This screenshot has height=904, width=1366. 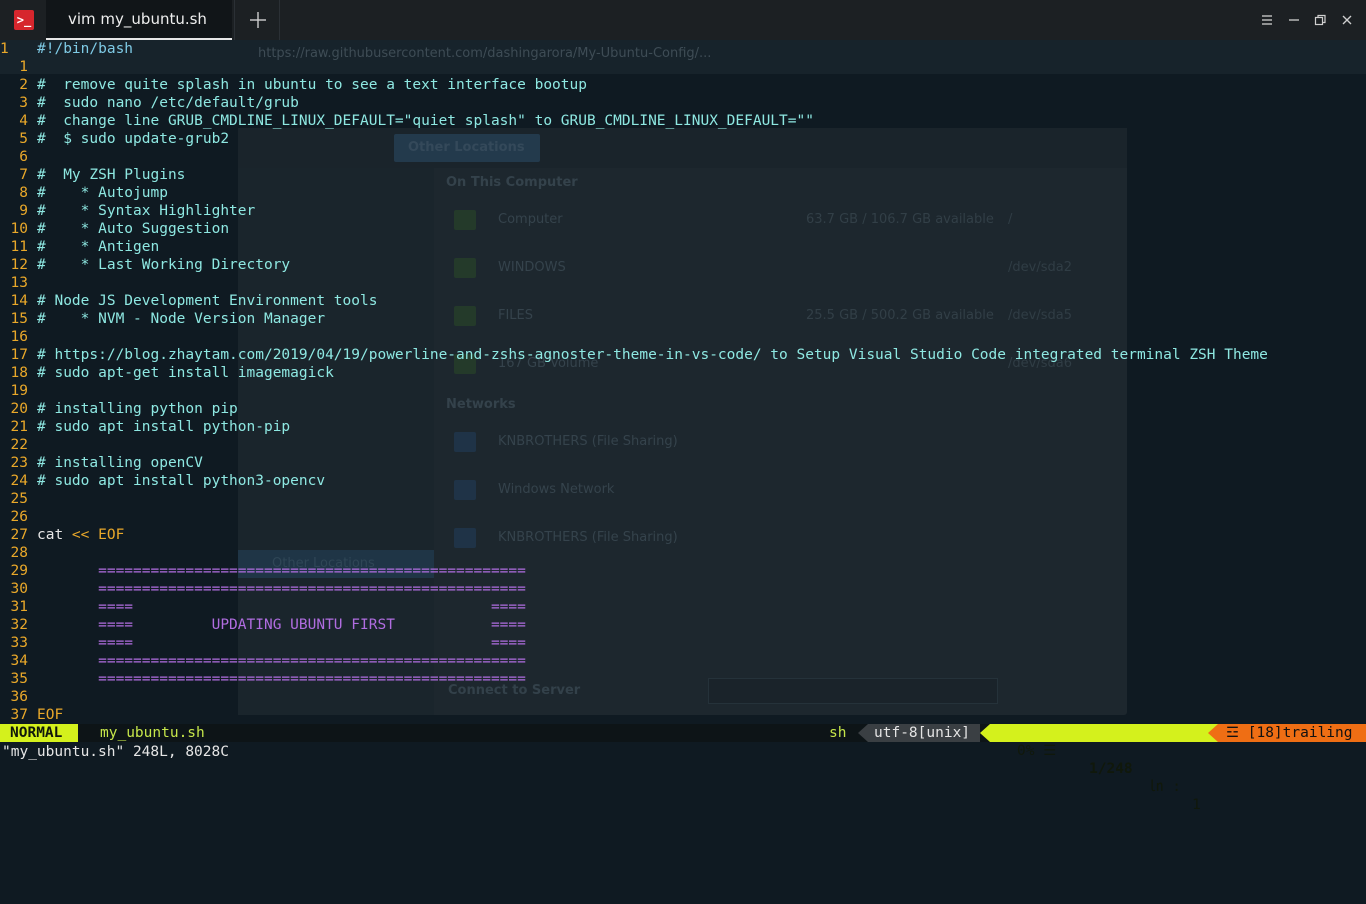 I want to click on line-number: 26, so click(x=19, y=517).